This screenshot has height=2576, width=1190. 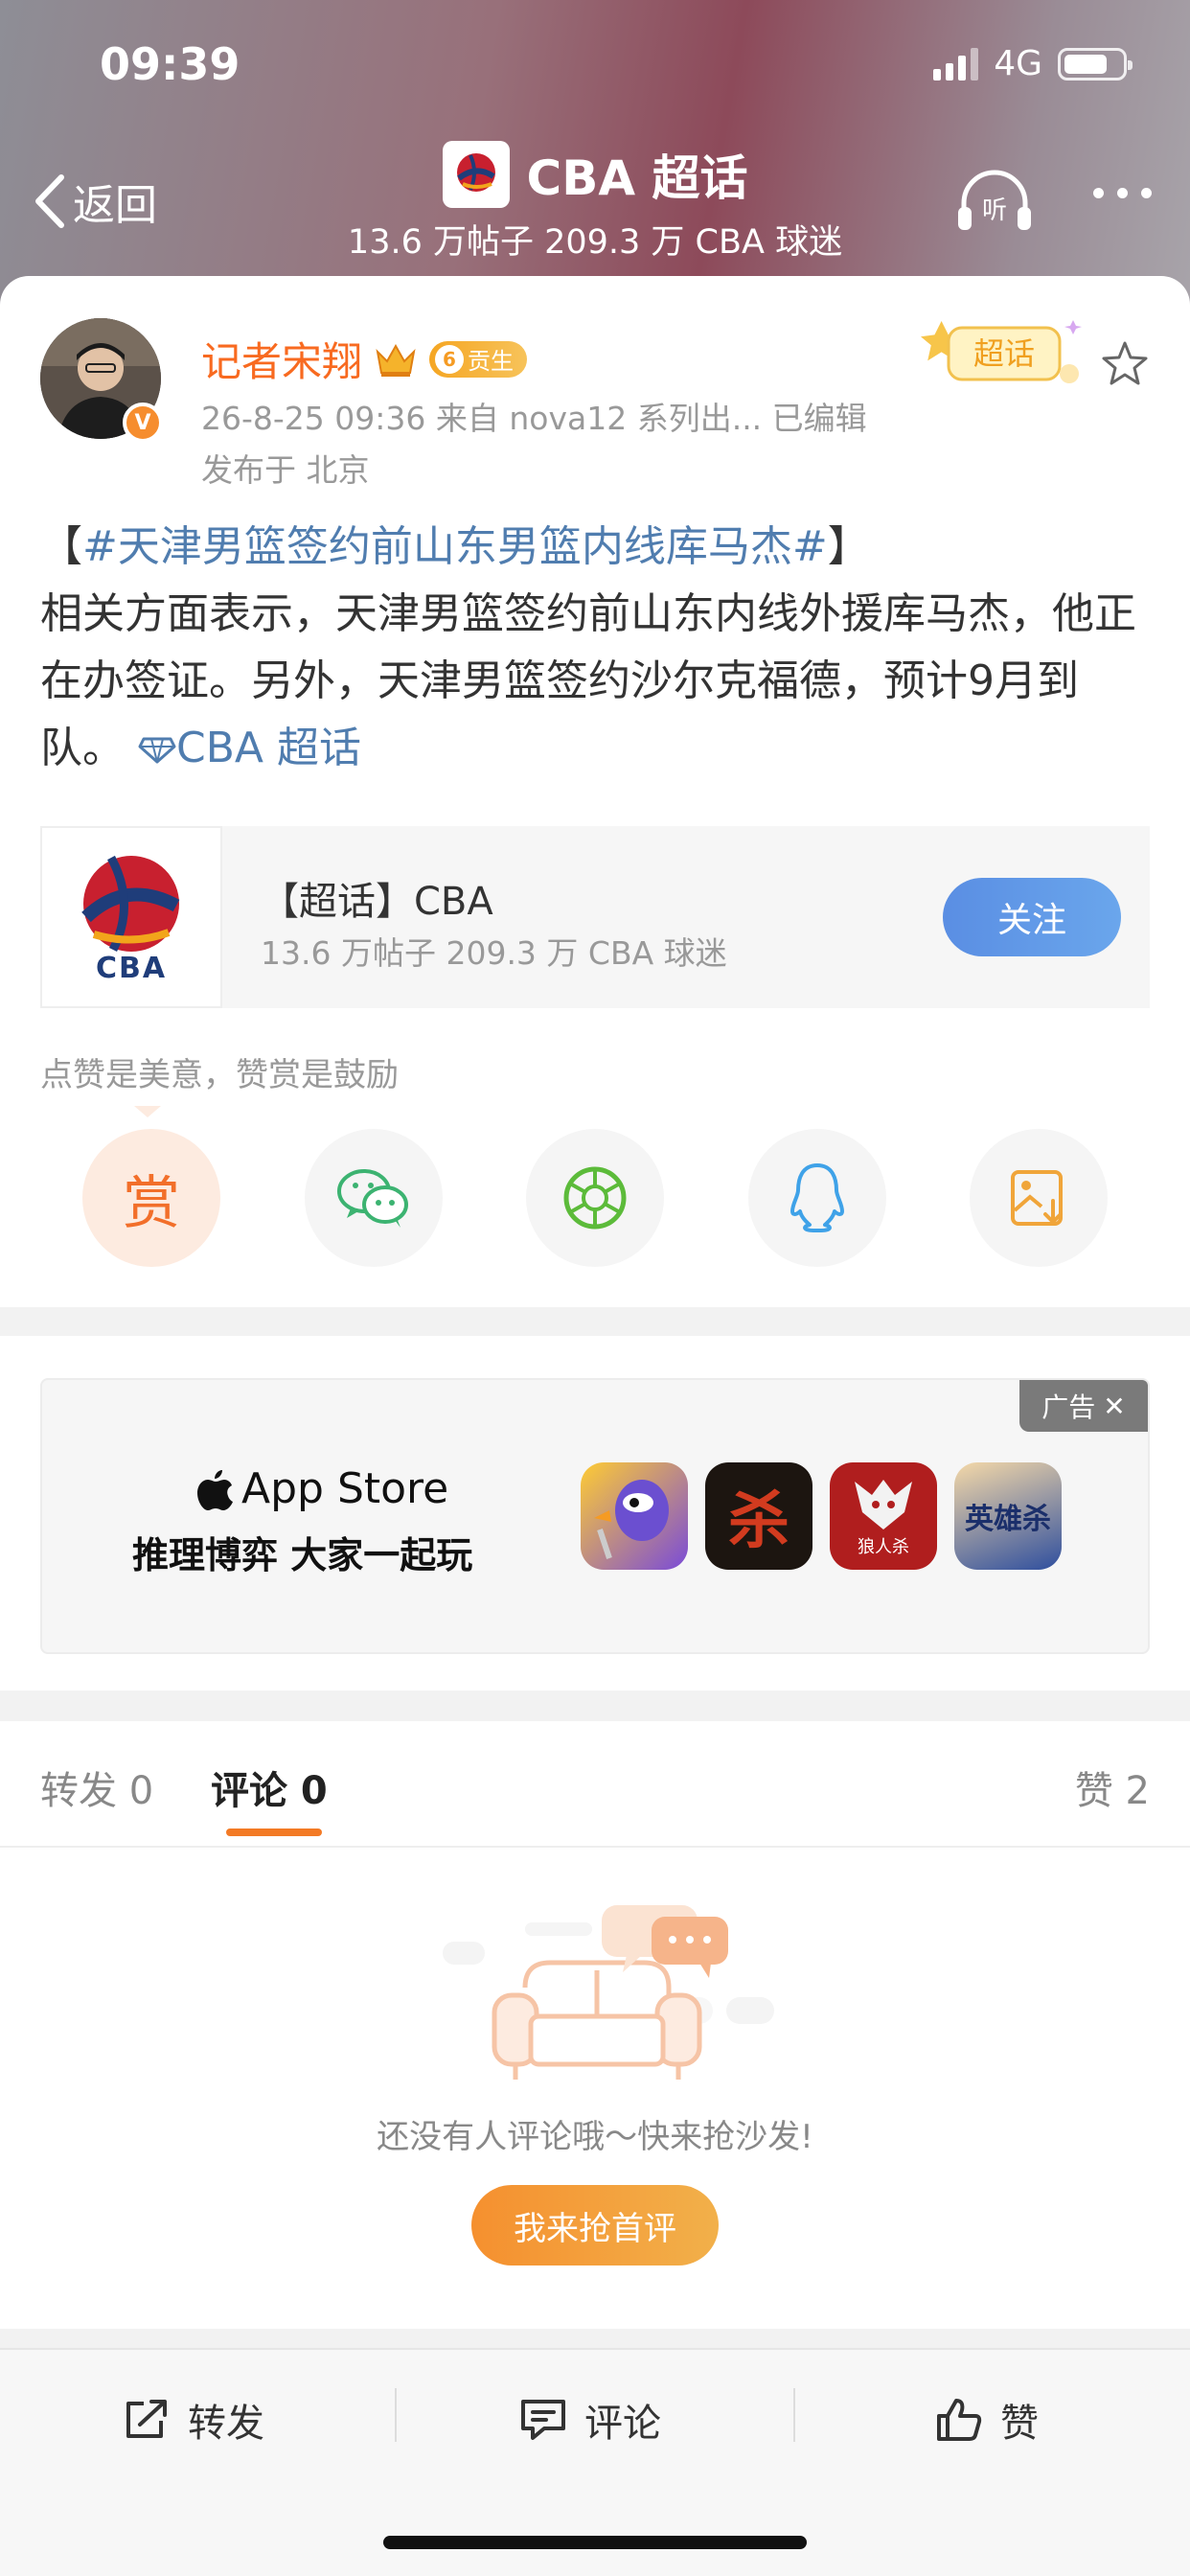 I want to click on thumbs-up-icon, so click(x=960, y=2420).